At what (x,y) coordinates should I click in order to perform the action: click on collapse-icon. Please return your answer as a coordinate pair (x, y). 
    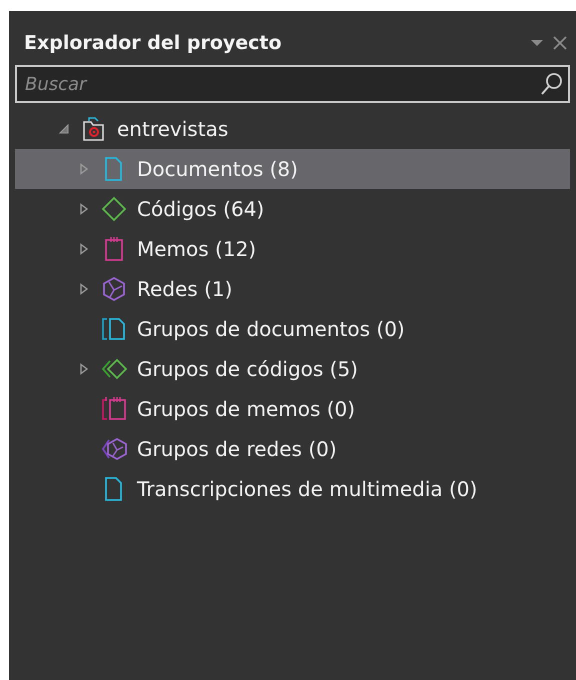
    Looking at the image, I should click on (64, 129).